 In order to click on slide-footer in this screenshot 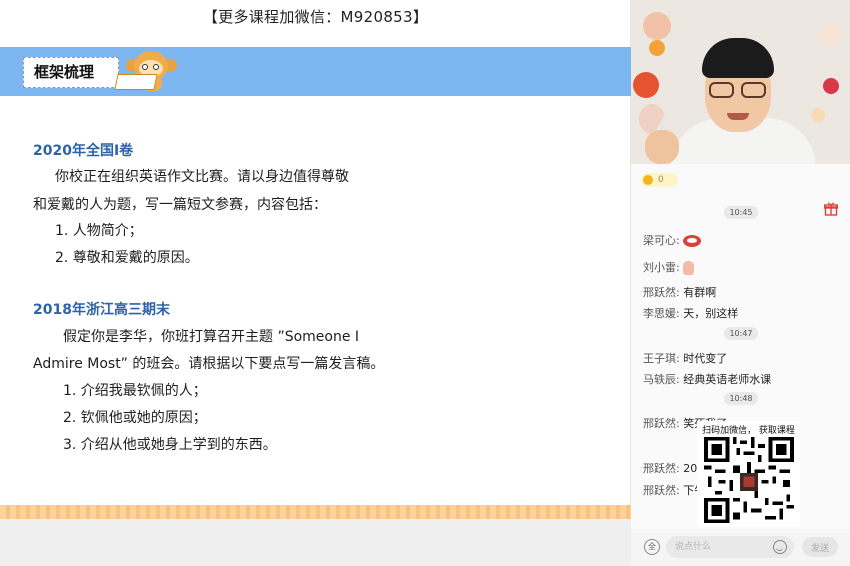, I will do `click(315, 542)`.